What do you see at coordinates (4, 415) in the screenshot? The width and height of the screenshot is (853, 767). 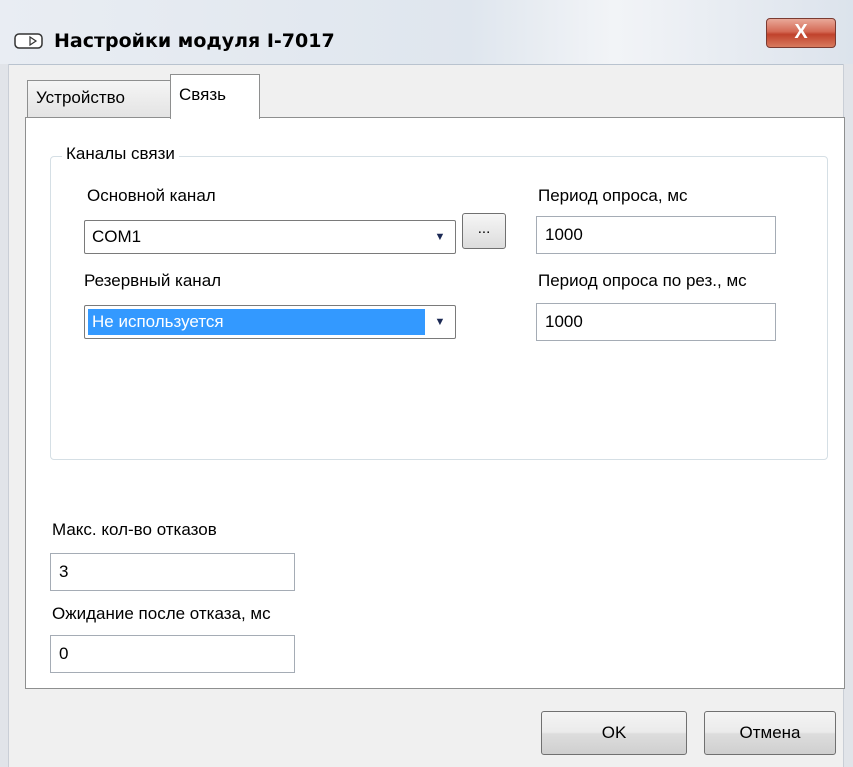 I see `window-left-border` at bounding box center [4, 415].